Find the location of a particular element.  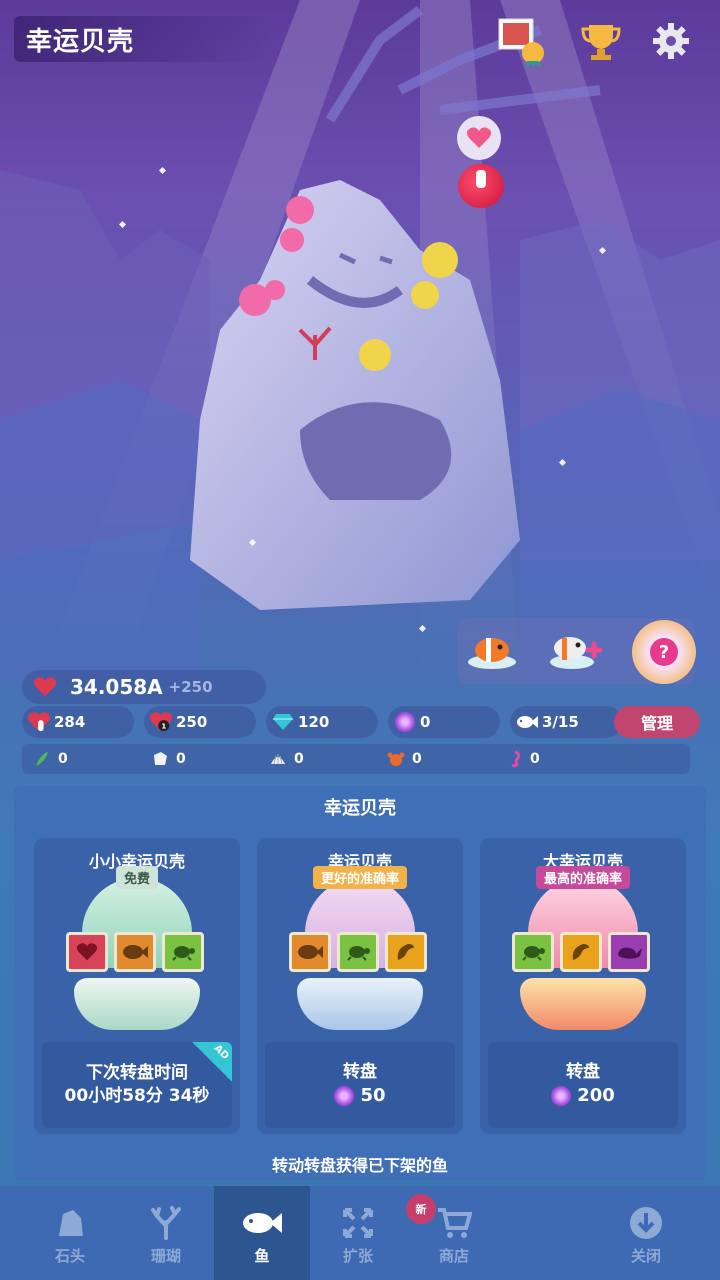

panel-title: 幸运贝壳 is located at coordinates (360, 808).